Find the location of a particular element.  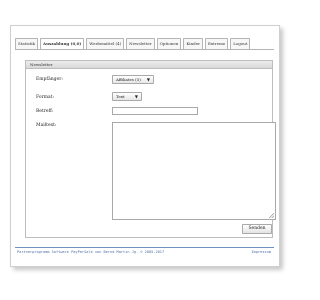

tab-statistik: Statistik is located at coordinates (26, 43).